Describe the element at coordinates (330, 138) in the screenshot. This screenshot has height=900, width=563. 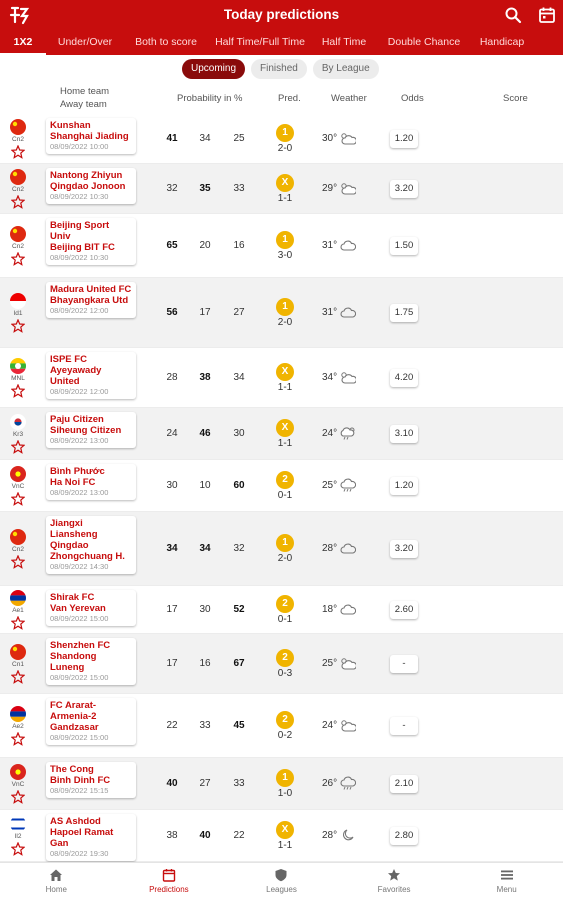
I see `temperature: 30°` at that location.